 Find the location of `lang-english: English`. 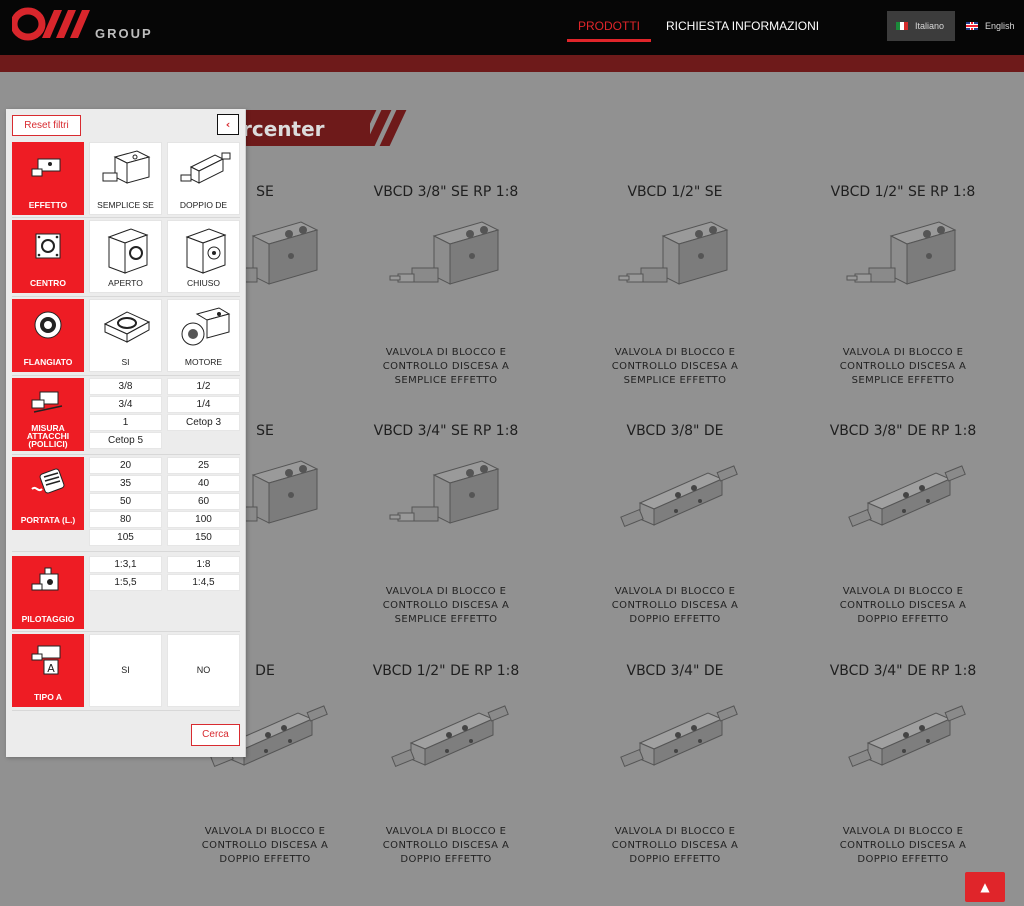

lang-english: English is located at coordinates (990, 26).